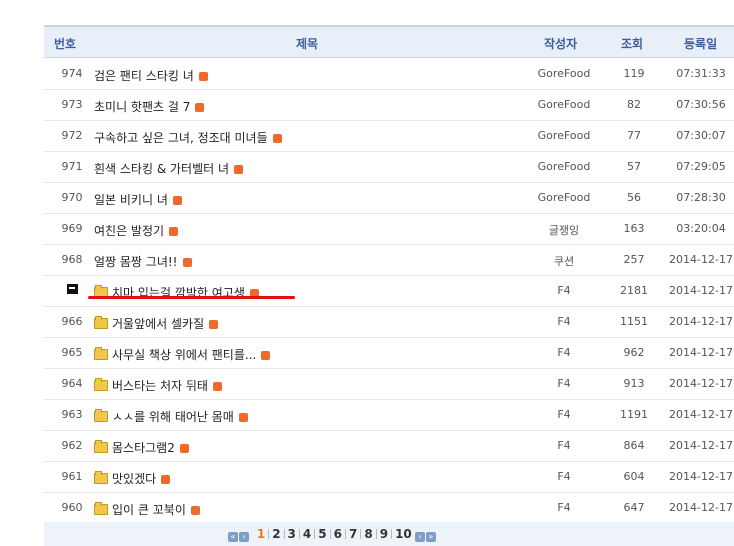 The height and width of the screenshot is (546, 734). I want to click on first-page-icon: «, so click(233, 537).